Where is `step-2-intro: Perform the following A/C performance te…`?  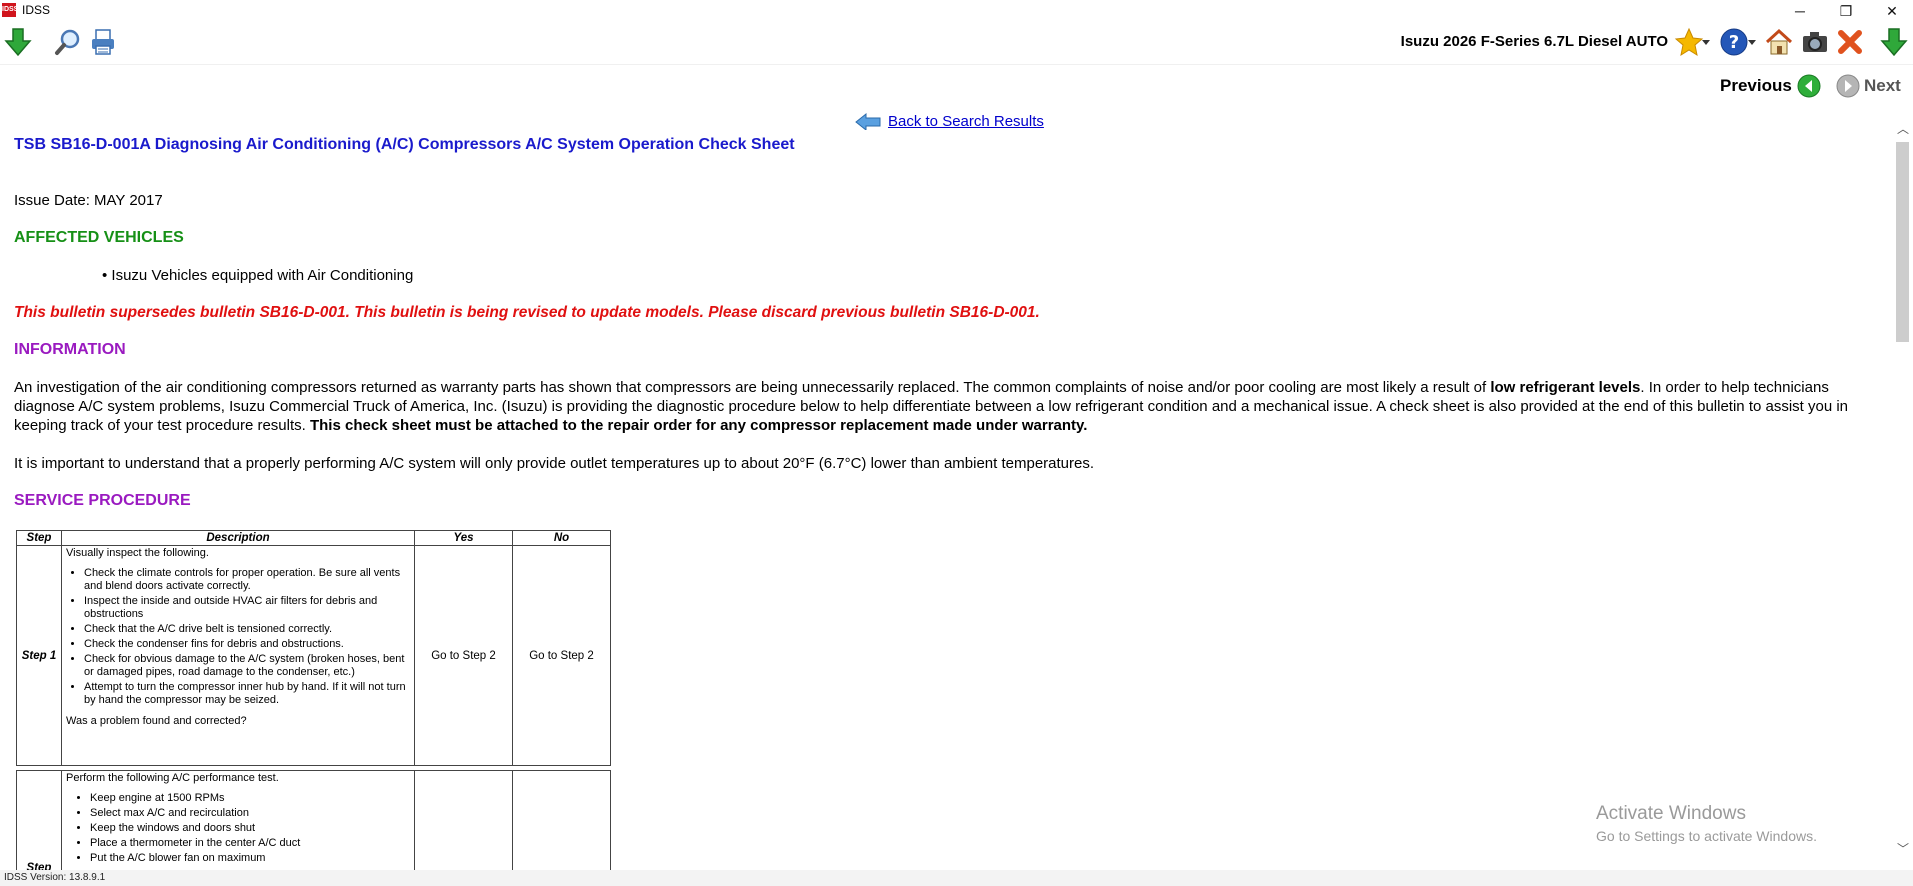 step-2-intro: Perform the following A/C performance te… is located at coordinates (172, 778).